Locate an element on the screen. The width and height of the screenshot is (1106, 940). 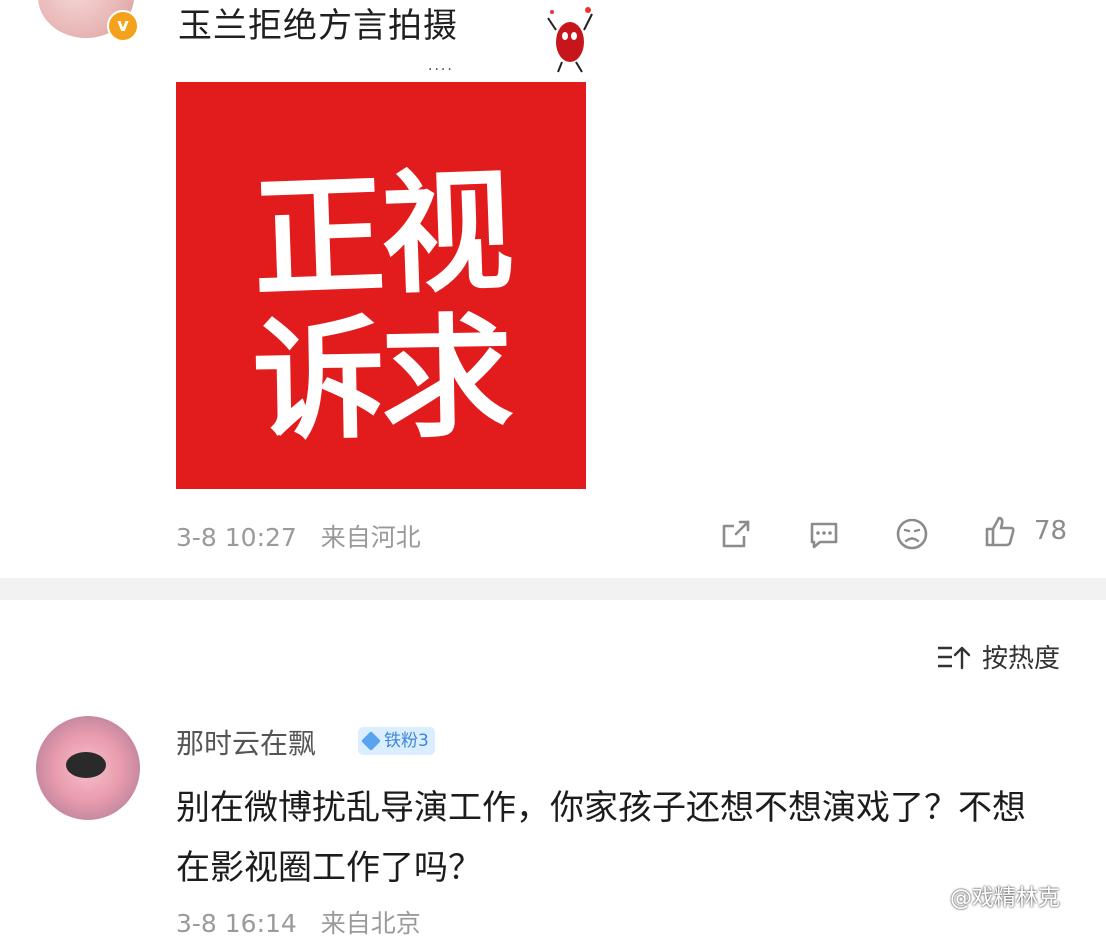
fan-level-badge: 铁粉3 is located at coordinates (396, 741).